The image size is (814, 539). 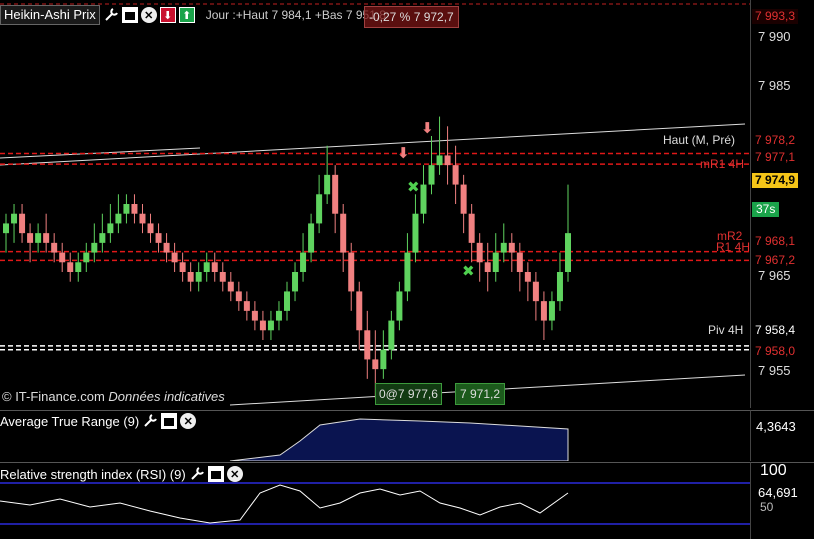 I want to click on price-tag-mr1: 7 977,1, so click(x=775, y=157).